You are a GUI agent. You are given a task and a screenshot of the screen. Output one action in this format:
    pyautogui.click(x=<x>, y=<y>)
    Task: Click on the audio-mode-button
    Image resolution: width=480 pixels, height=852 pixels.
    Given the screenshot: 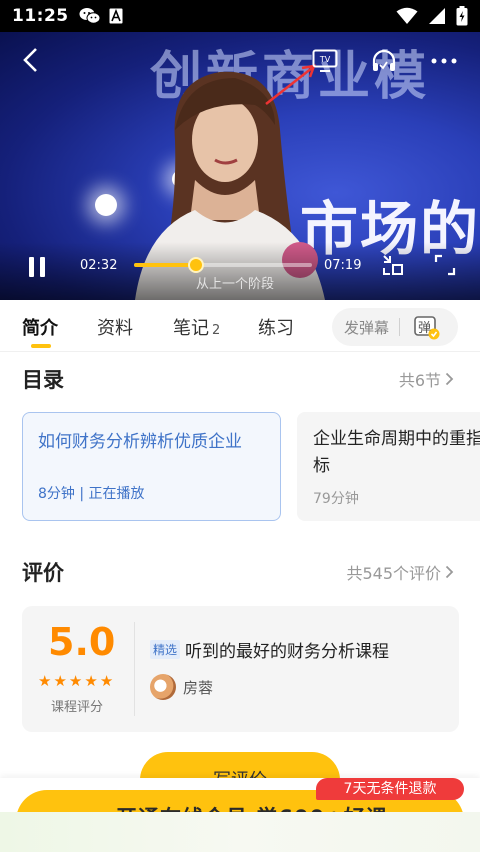 What is the action you would take?
    pyautogui.click(x=384, y=61)
    